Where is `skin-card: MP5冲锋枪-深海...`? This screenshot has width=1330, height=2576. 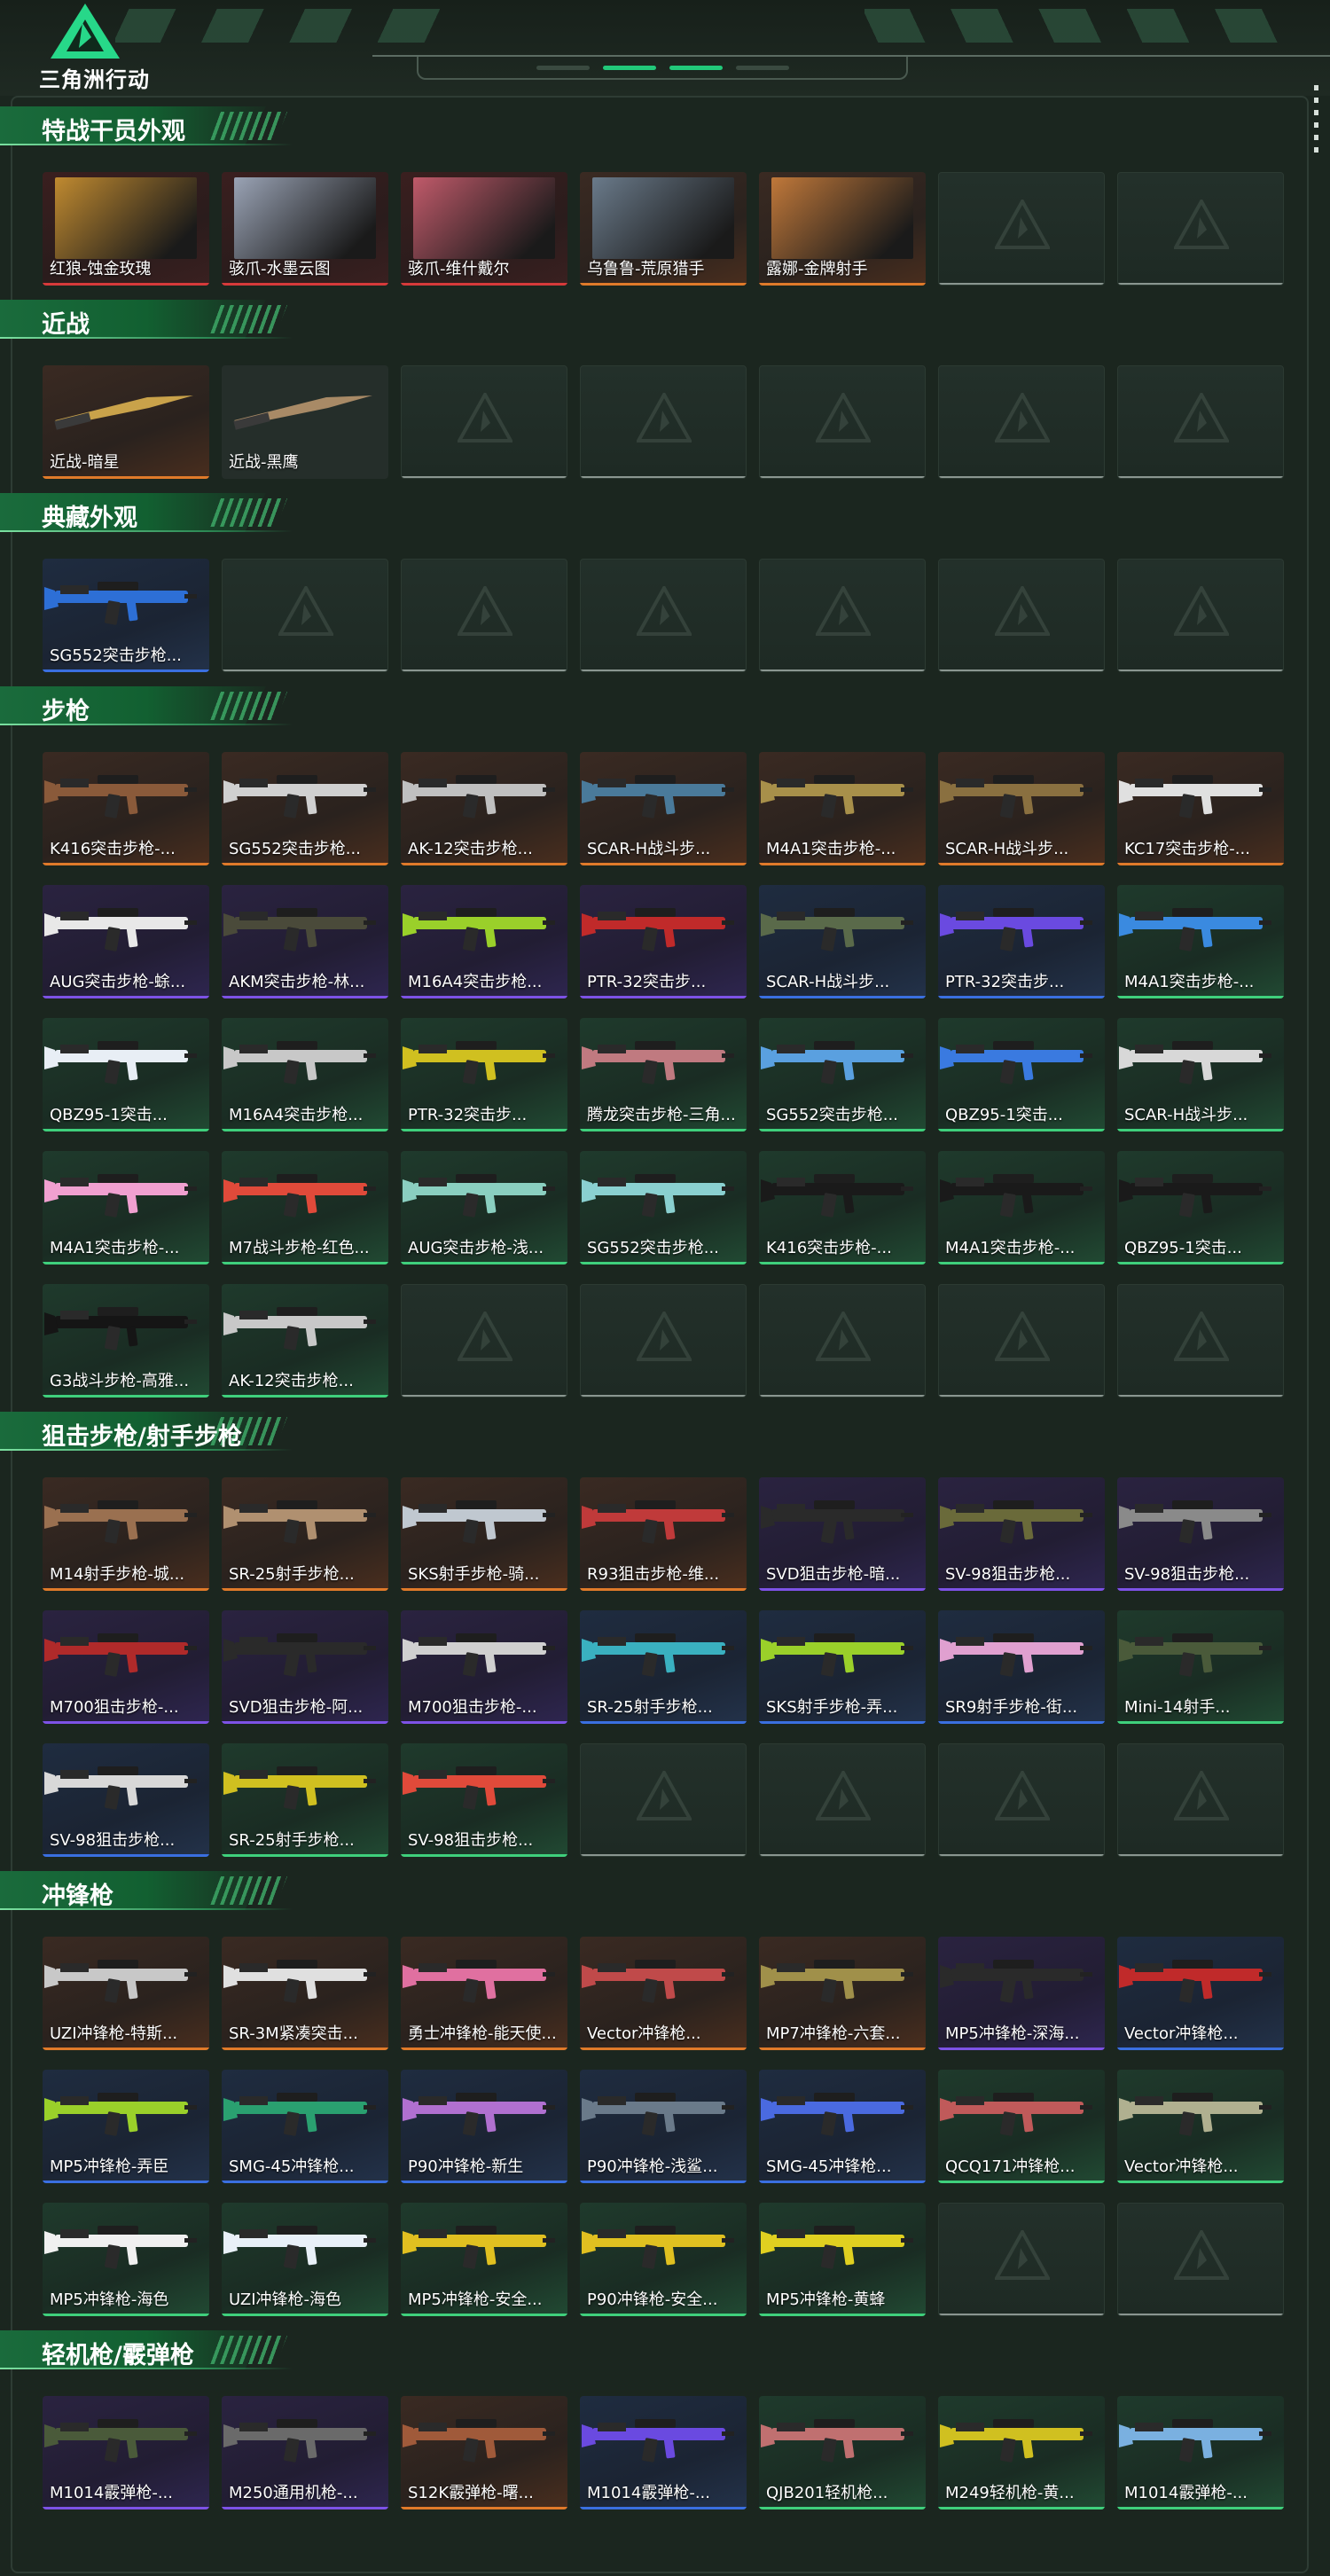
skin-card: MP5冲锋枪-深海... is located at coordinates (1022, 1993).